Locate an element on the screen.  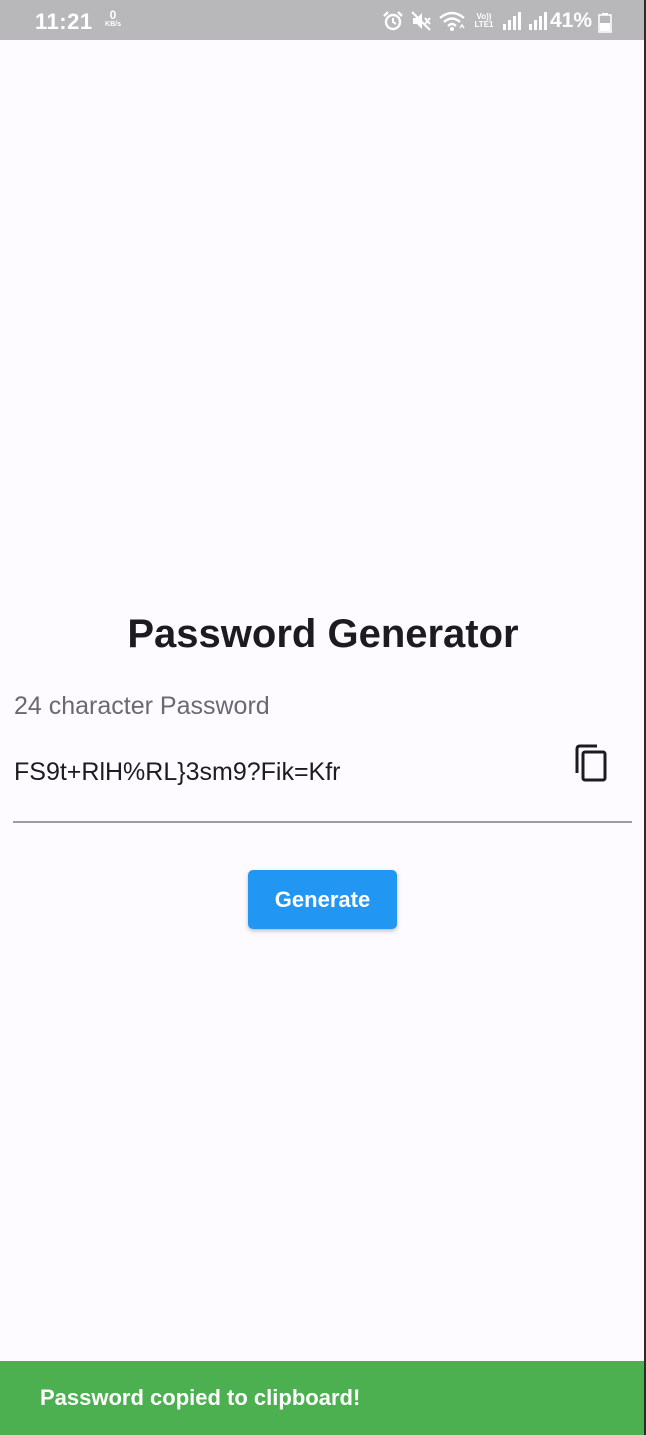
network-speed-value: 0 is located at coordinates (113, 15).